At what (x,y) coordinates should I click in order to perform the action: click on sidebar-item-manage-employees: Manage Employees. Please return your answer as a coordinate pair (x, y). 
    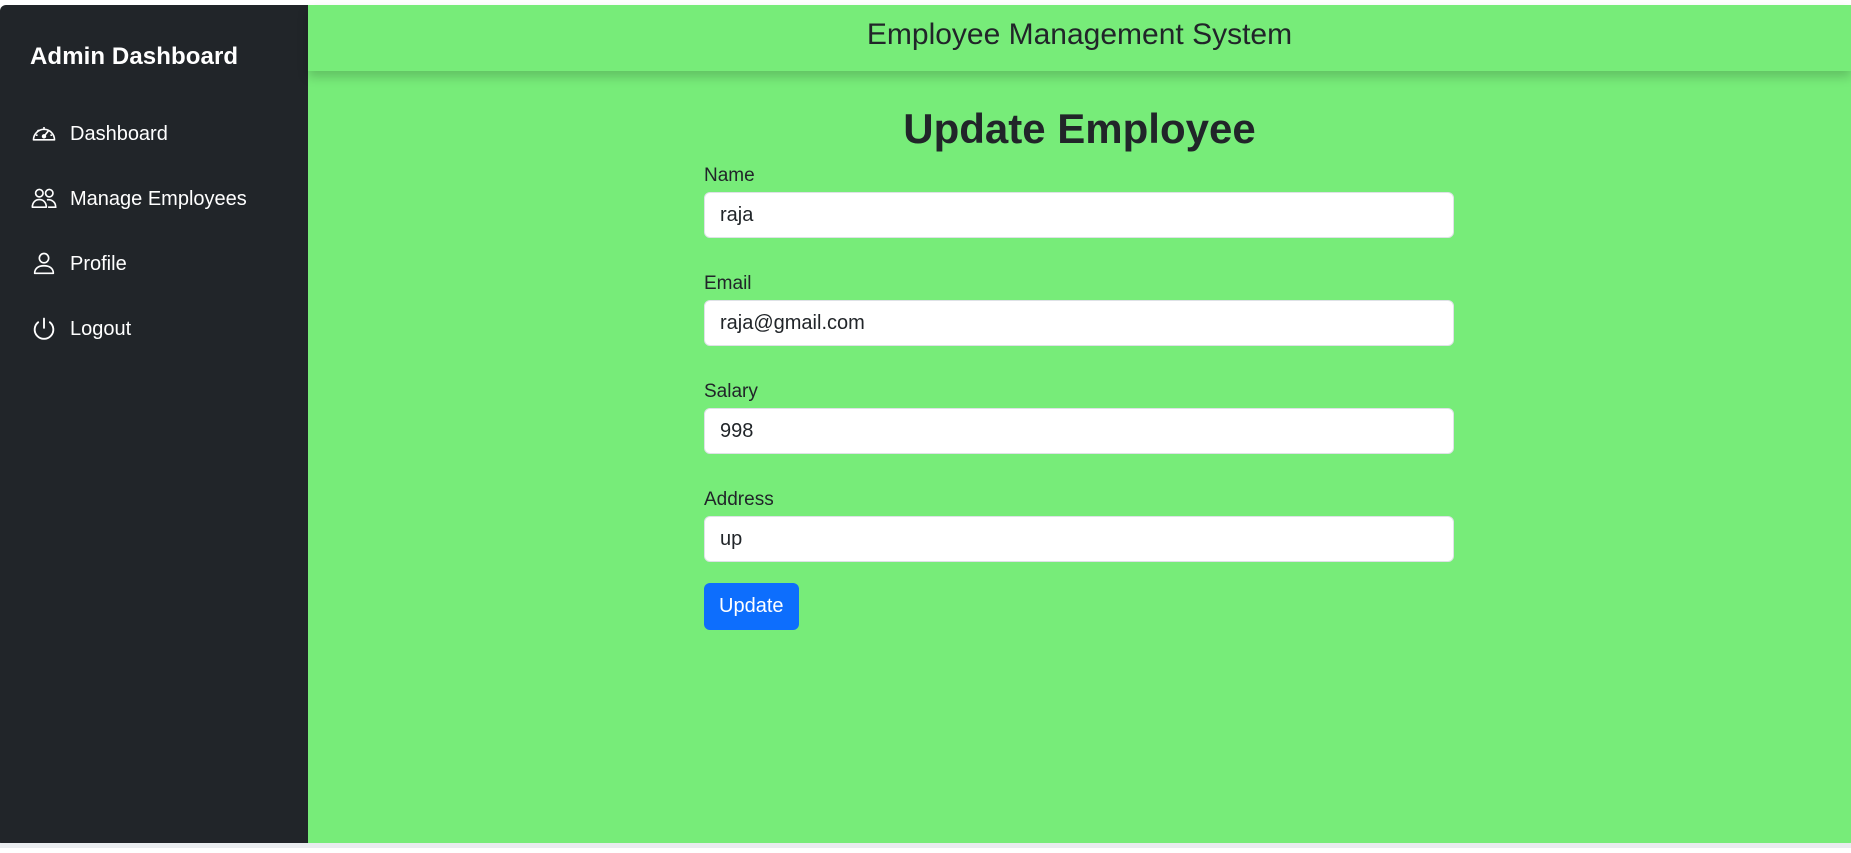
    Looking at the image, I should click on (138, 199).